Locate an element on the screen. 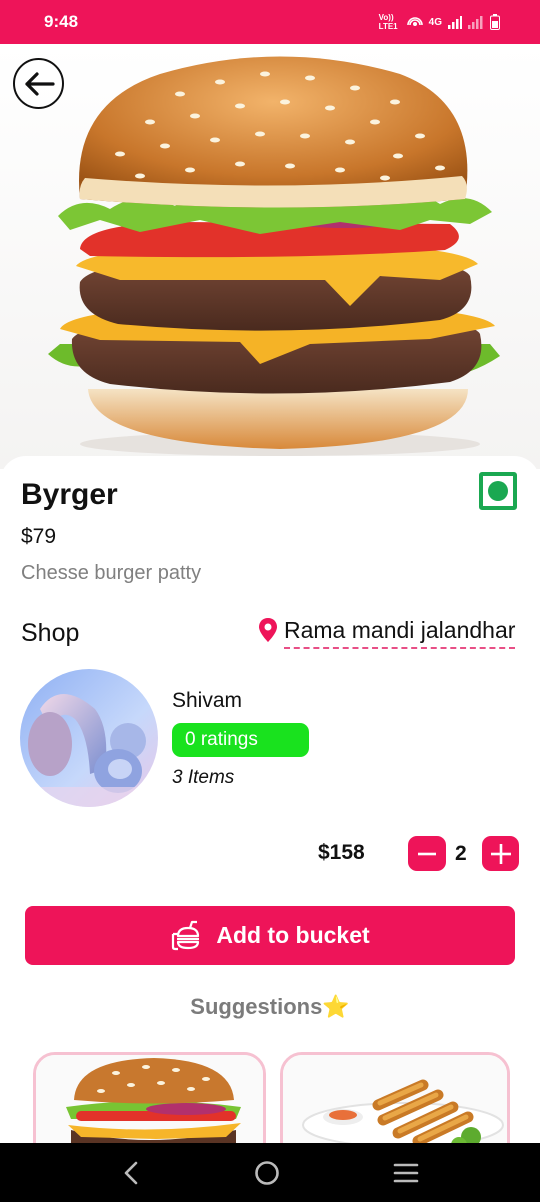 The width and height of the screenshot is (540, 1202). status-time: 9:48 is located at coordinates (61, 21).